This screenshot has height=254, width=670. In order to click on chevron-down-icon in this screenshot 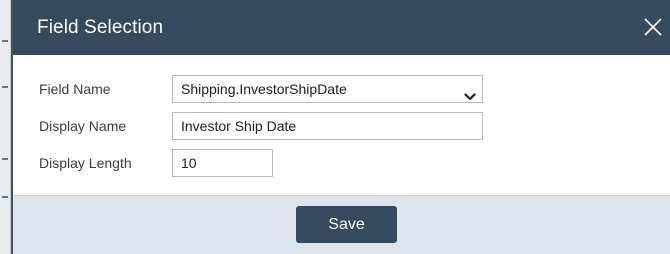, I will do `click(470, 92)`.